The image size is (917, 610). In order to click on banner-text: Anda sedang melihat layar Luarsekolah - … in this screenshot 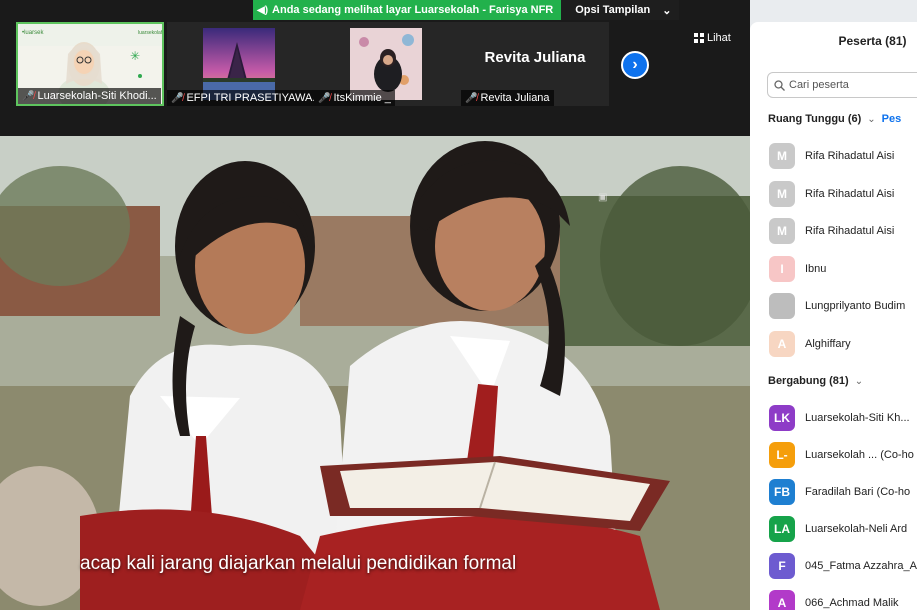, I will do `click(413, 10)`.